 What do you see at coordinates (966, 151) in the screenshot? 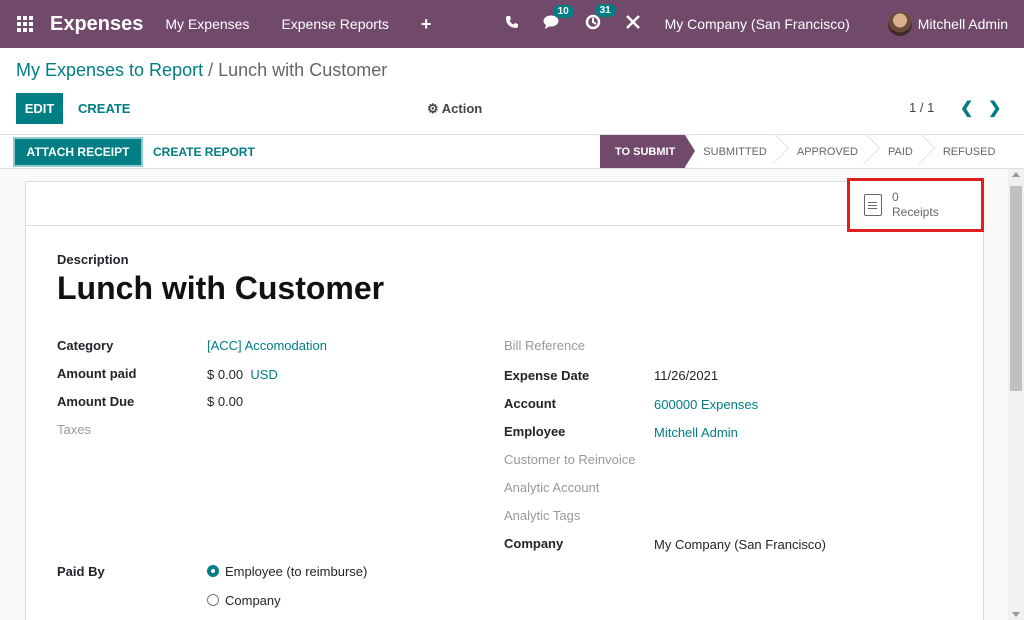
I see `stage-refused: REFUSED` at bounding box center [966, 151].